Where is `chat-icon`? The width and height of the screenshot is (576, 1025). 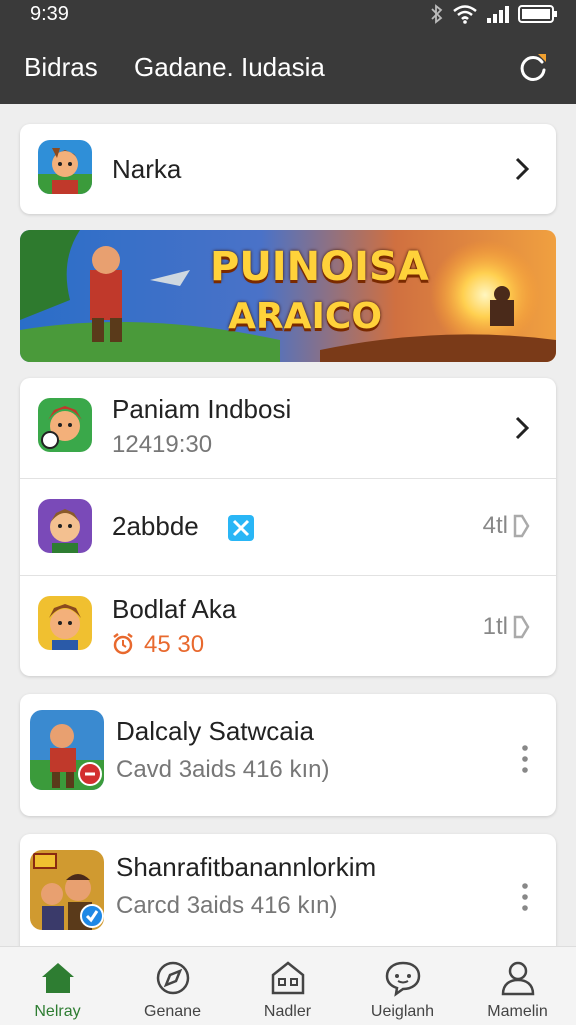 chat-icon is located at coordinates (403, 979).